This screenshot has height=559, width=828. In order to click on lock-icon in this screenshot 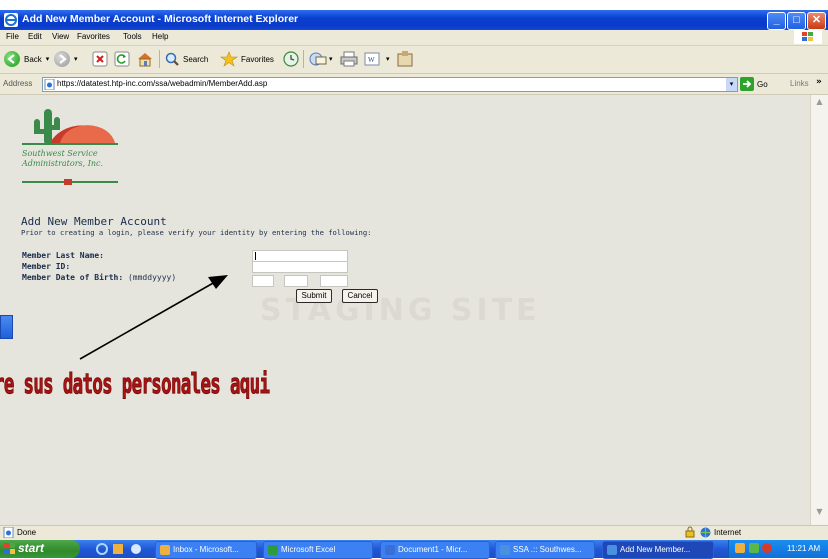, I will do `click(690, 532)`.